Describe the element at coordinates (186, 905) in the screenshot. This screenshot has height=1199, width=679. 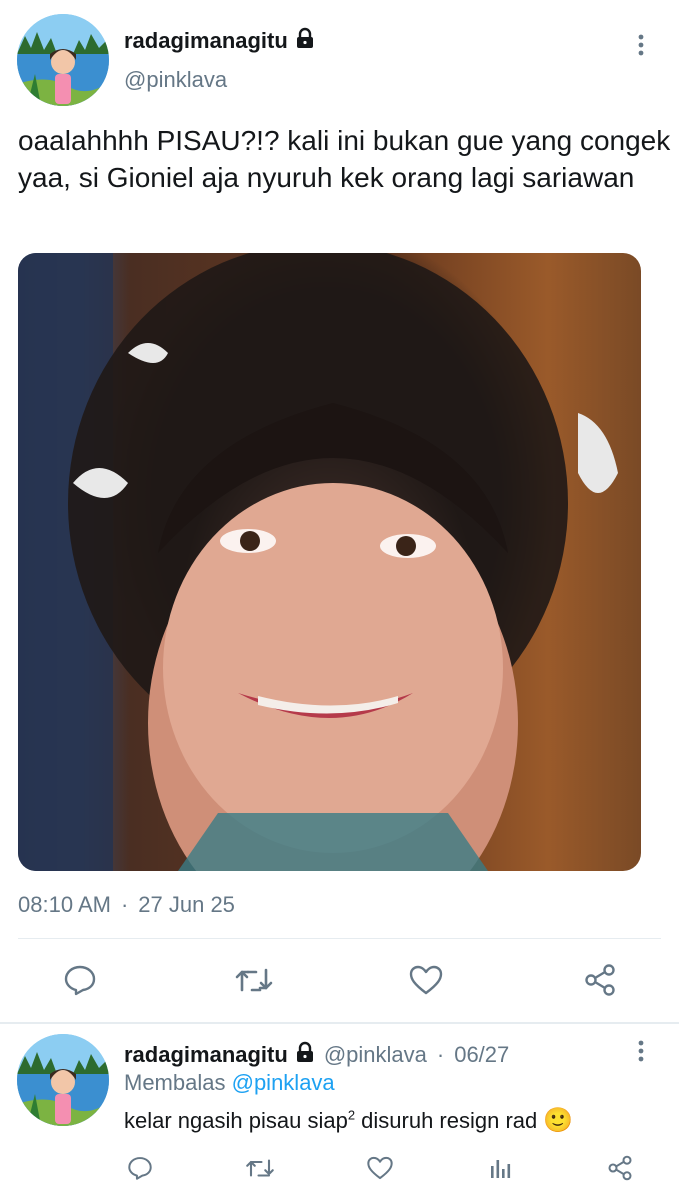
I see `tweet-date: 27 Jun 25` at that location.